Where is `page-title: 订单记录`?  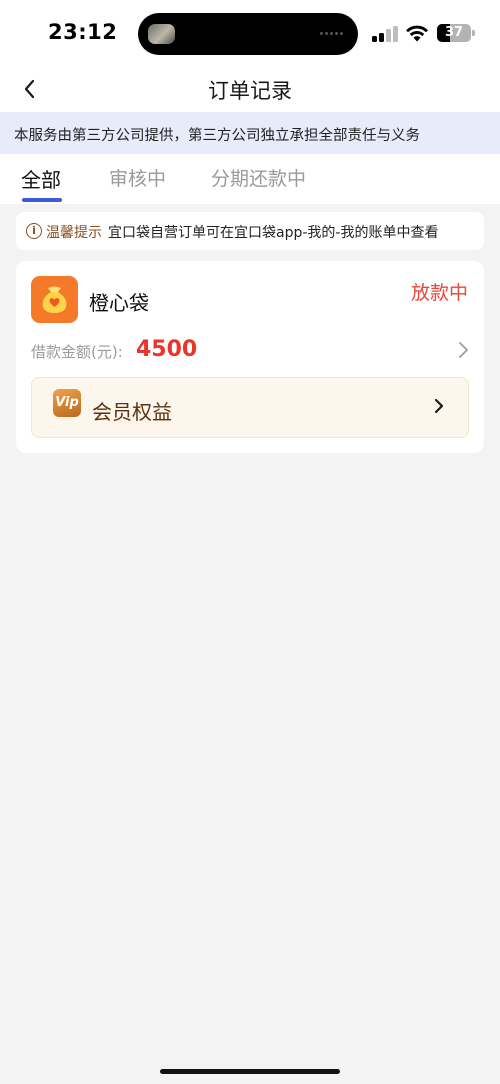 page-title: 订单记录 is located at coordinates (250, 91).